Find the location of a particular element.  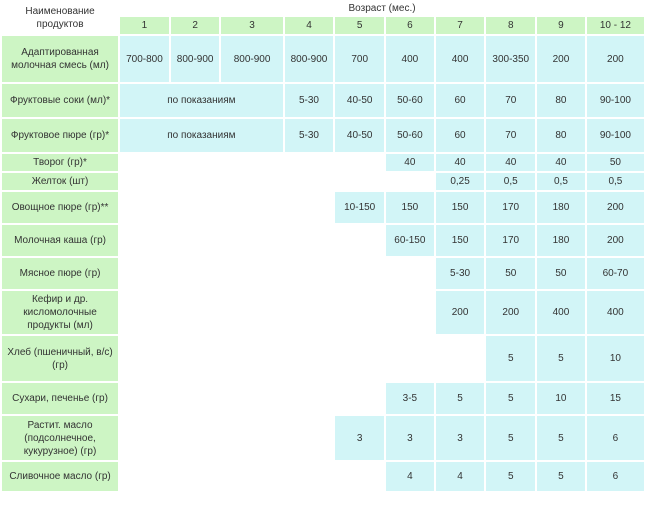

value-cell: 3-5 is located at coordinates (410, 398).